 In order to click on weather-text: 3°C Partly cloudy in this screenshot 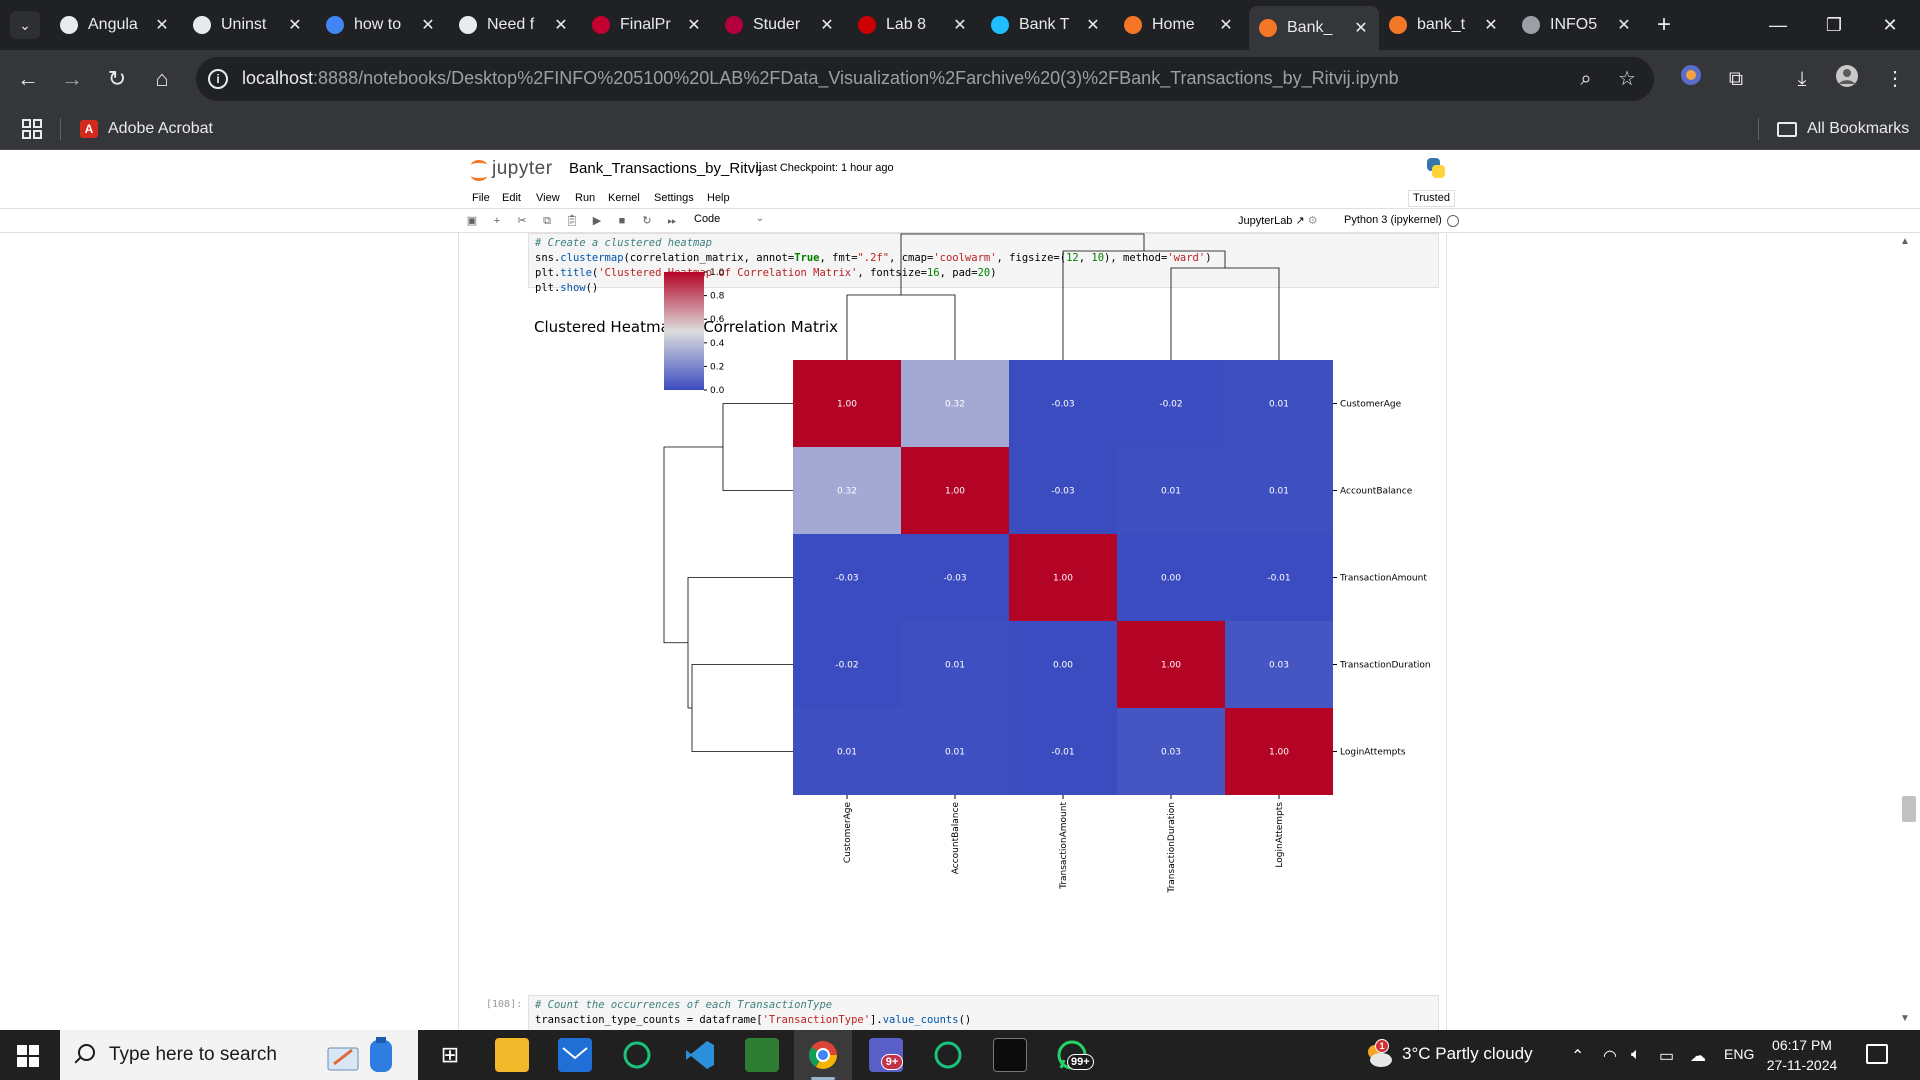, I will do `click(1467, 1054)`.